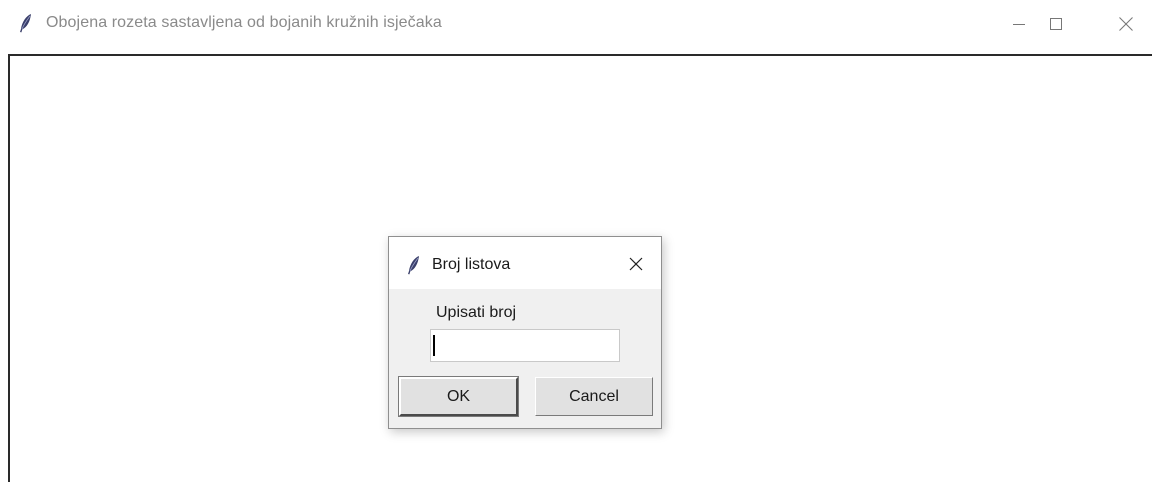 Image resolution: width=1152 pixels, height=482 pixels. I want to click on cancel-button: Cancel, so click(594, 396).